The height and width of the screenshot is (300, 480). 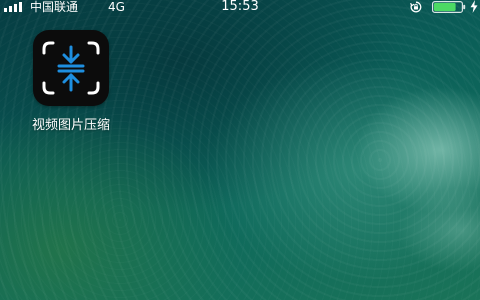 What do you see at coordinates (416, 7) in the screenshot?
I see `rotation-lock-icon` at bounding box center [416, 7].